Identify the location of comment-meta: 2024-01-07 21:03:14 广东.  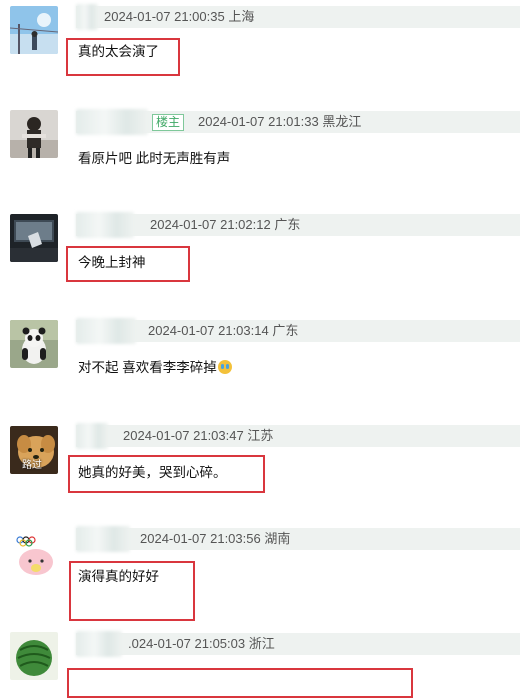
(298, 331).